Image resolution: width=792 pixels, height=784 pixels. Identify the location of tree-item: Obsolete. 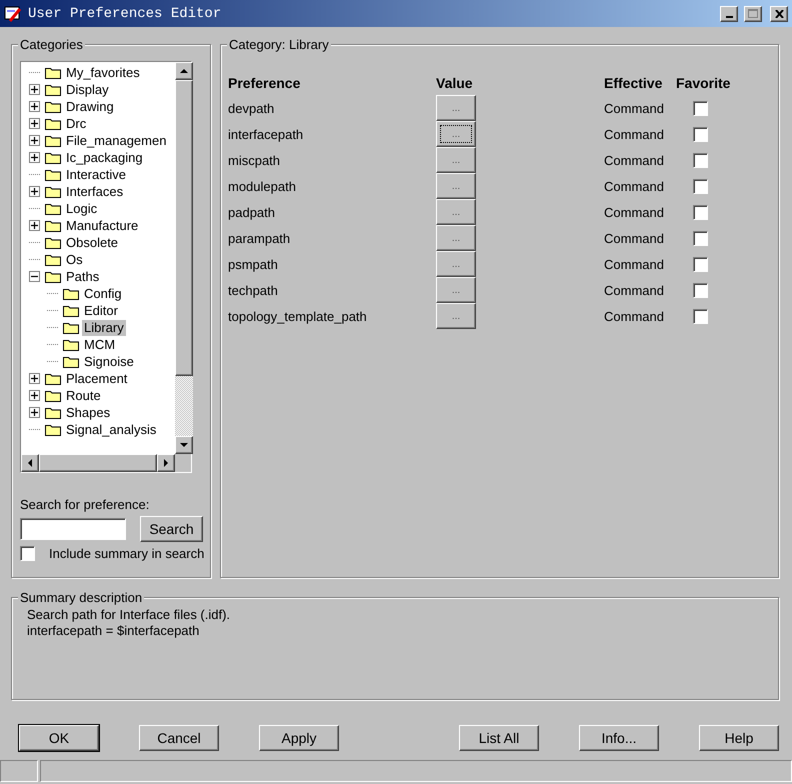
(92, 242).